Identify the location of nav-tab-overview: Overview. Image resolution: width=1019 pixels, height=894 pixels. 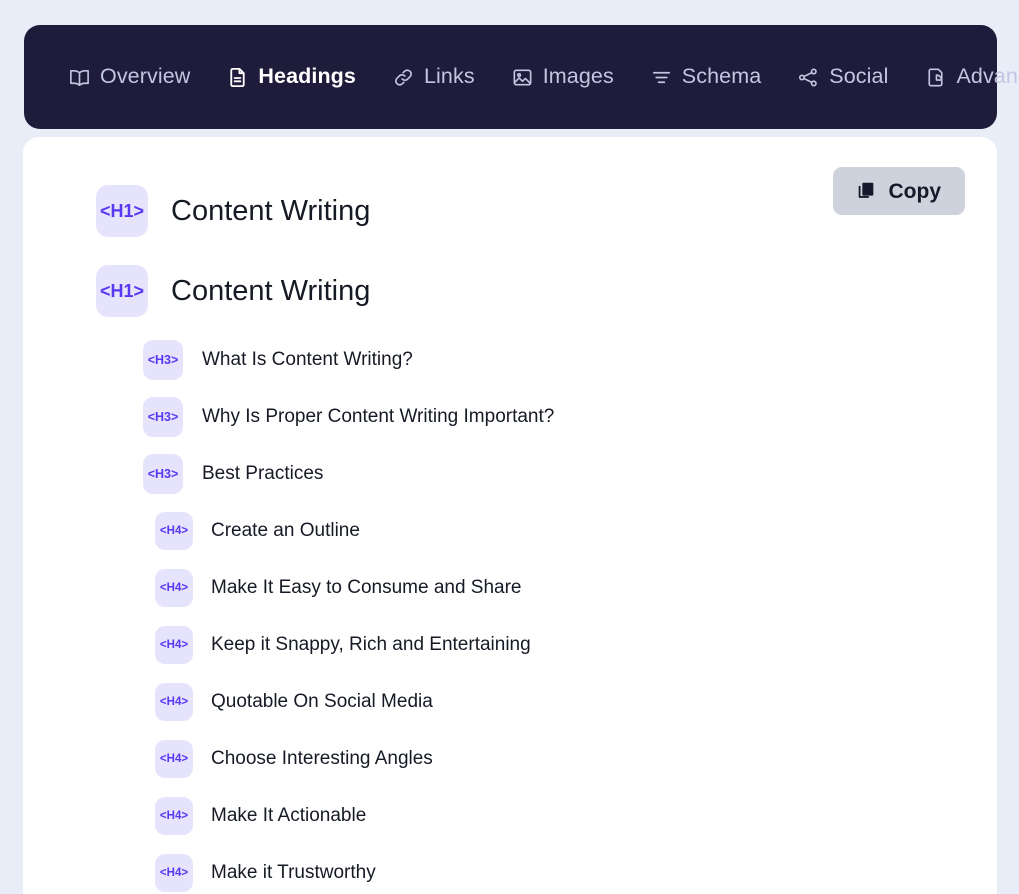
(129, 77).